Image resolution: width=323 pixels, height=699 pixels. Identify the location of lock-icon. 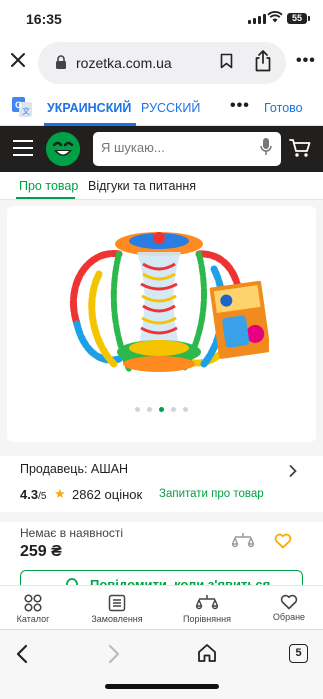
(61, 62).